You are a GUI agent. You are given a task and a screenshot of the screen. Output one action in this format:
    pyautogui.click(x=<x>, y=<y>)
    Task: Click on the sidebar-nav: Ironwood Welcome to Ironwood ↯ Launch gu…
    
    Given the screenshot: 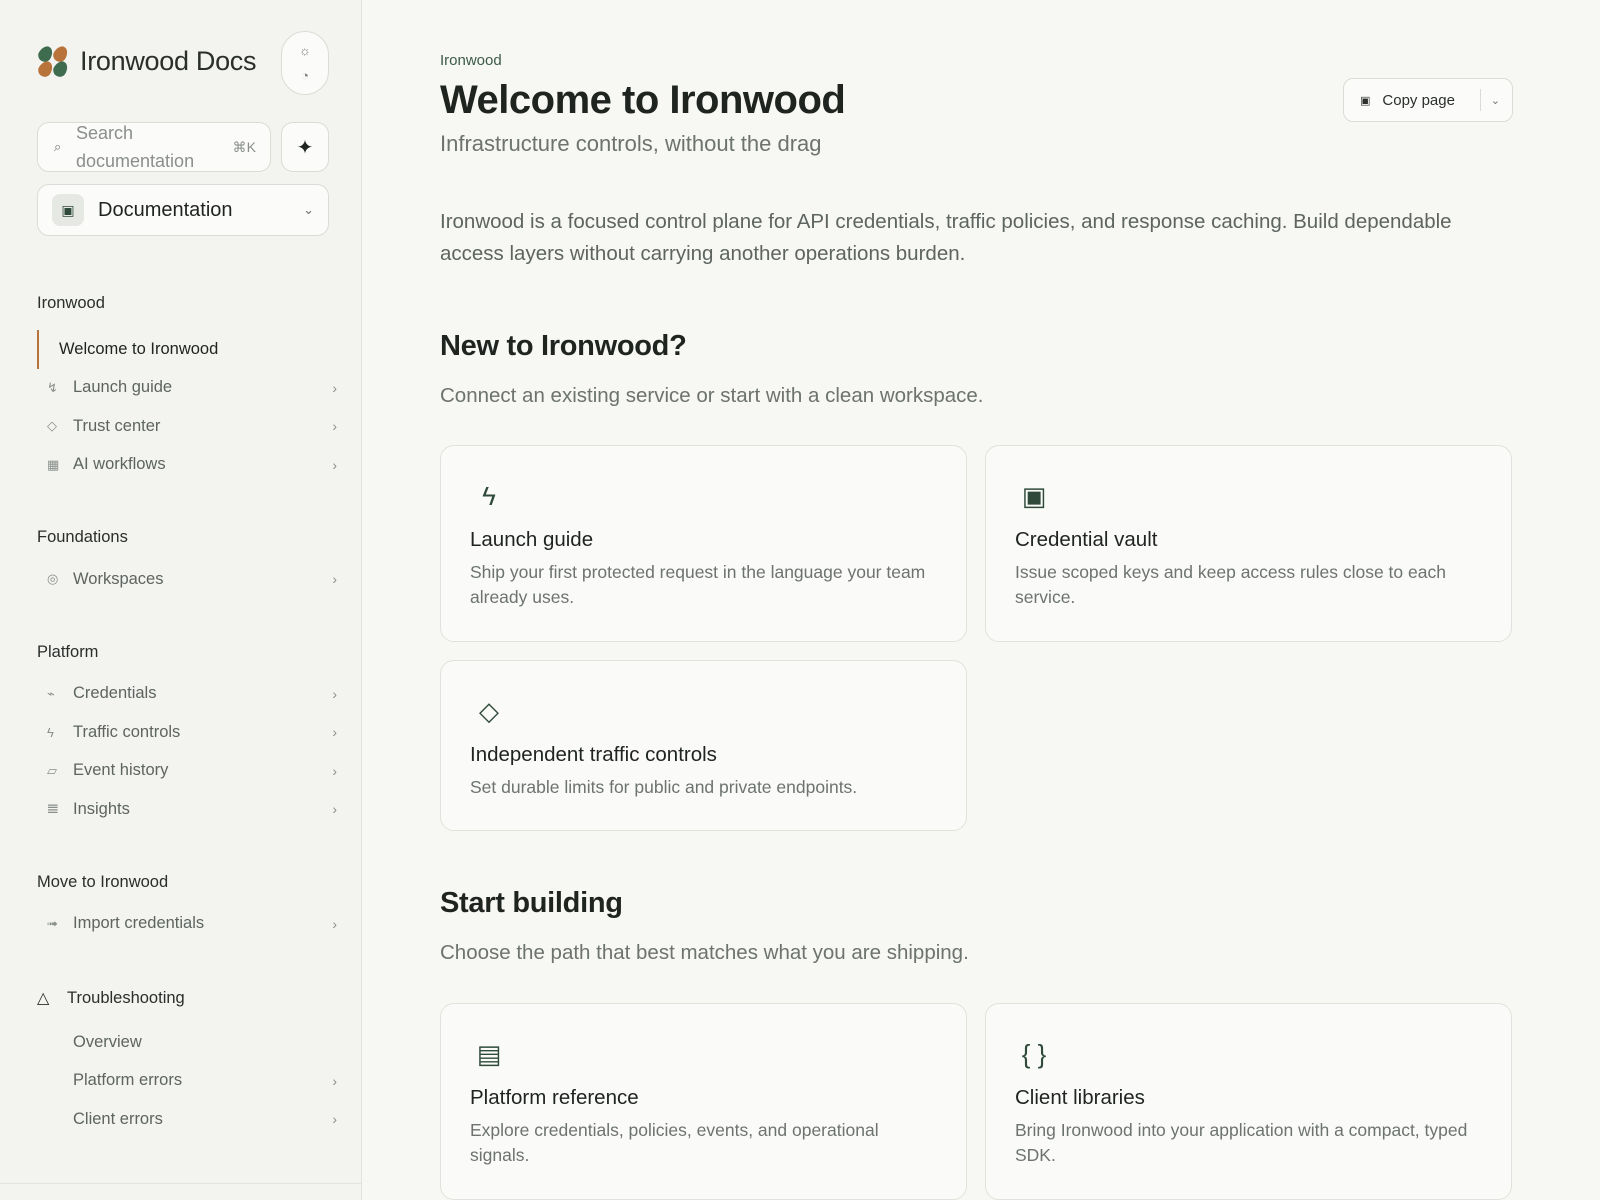 What is the action you would take?
    pyautogui.click(x=187, y=715)
    